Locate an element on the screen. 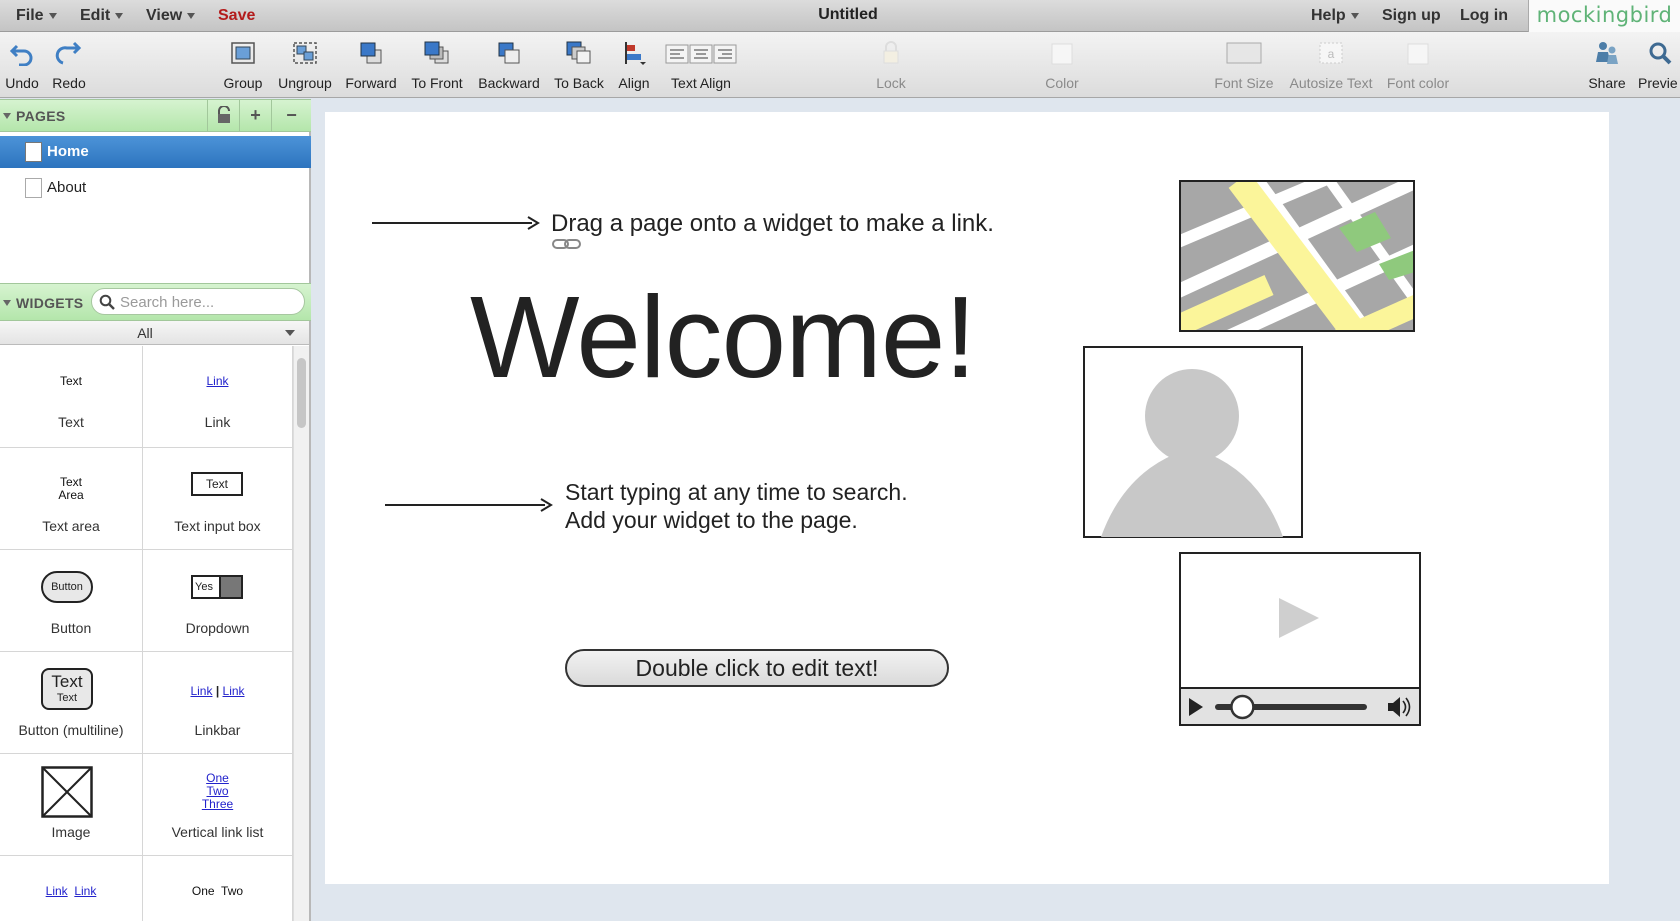 The width and height of the screenshot is (1680, 921). dropdown-preview: Yes is located at coordinates (217, 587).